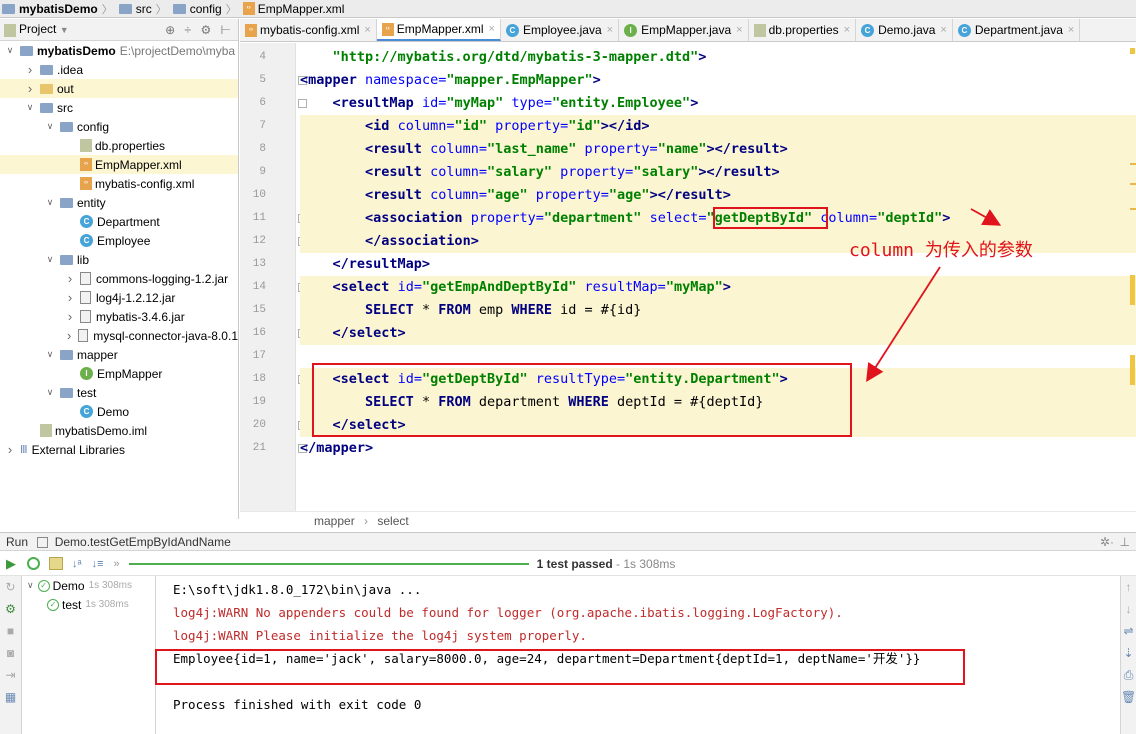 This screenshot has height=734, width=1136. I want to click on tree-item: C Department, so click(119, 221).